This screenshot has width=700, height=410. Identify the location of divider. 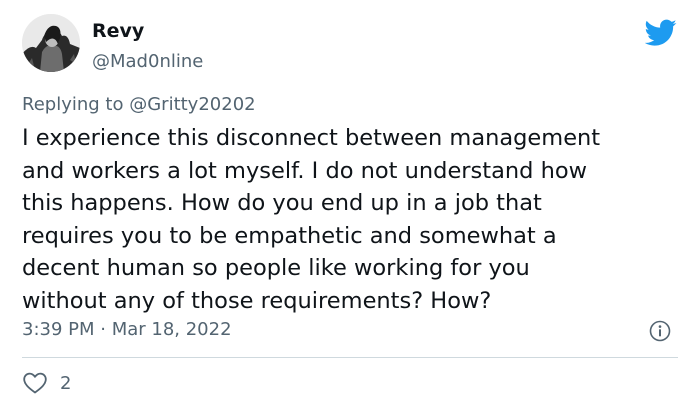
(350, 357).